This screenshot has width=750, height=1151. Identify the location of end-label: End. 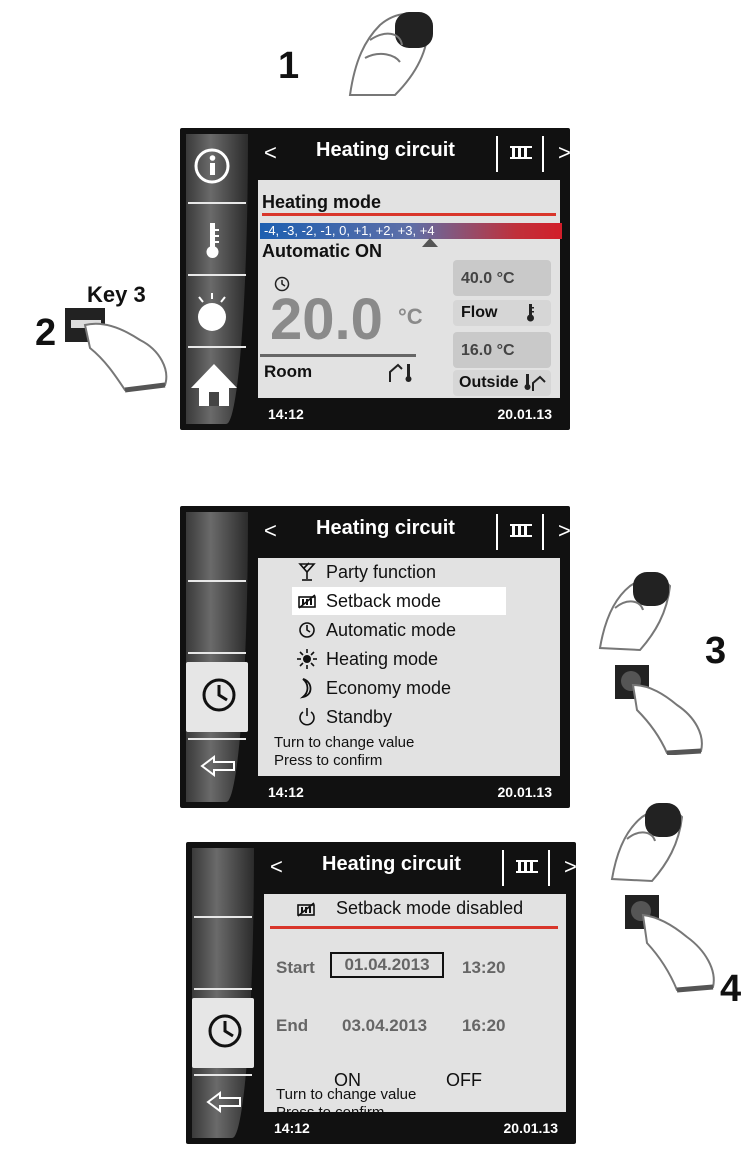
(292, 1025).